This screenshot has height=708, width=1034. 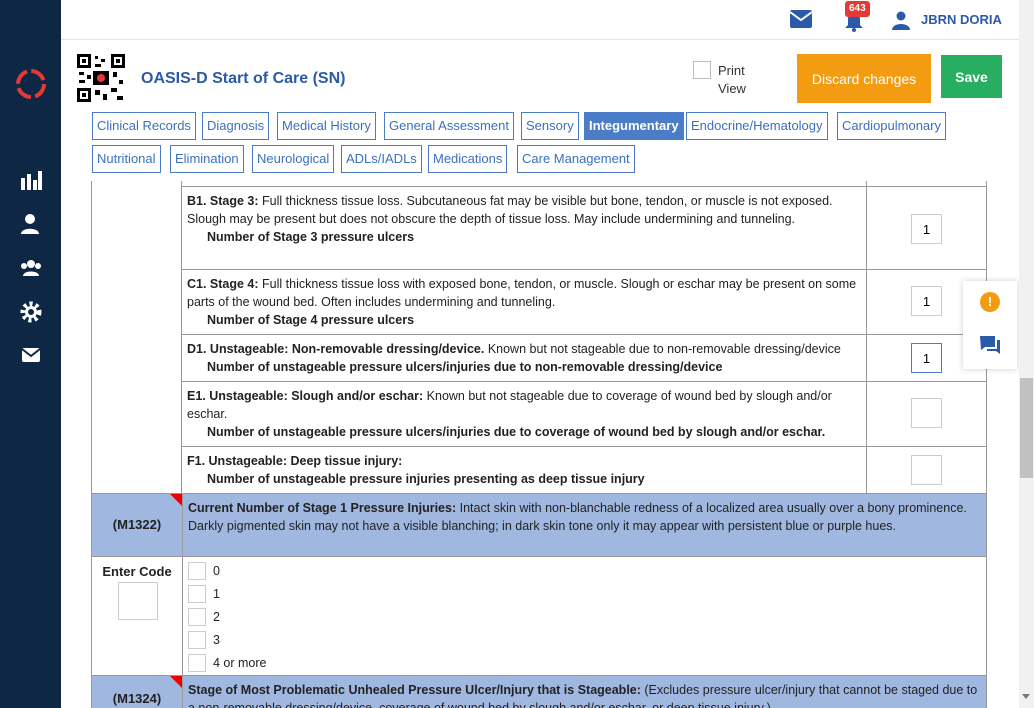 What do you see at coordinates (326, 126) in the screenshot?
I see `tab-medical-history: Medical History` at bounding box center [326, 126].